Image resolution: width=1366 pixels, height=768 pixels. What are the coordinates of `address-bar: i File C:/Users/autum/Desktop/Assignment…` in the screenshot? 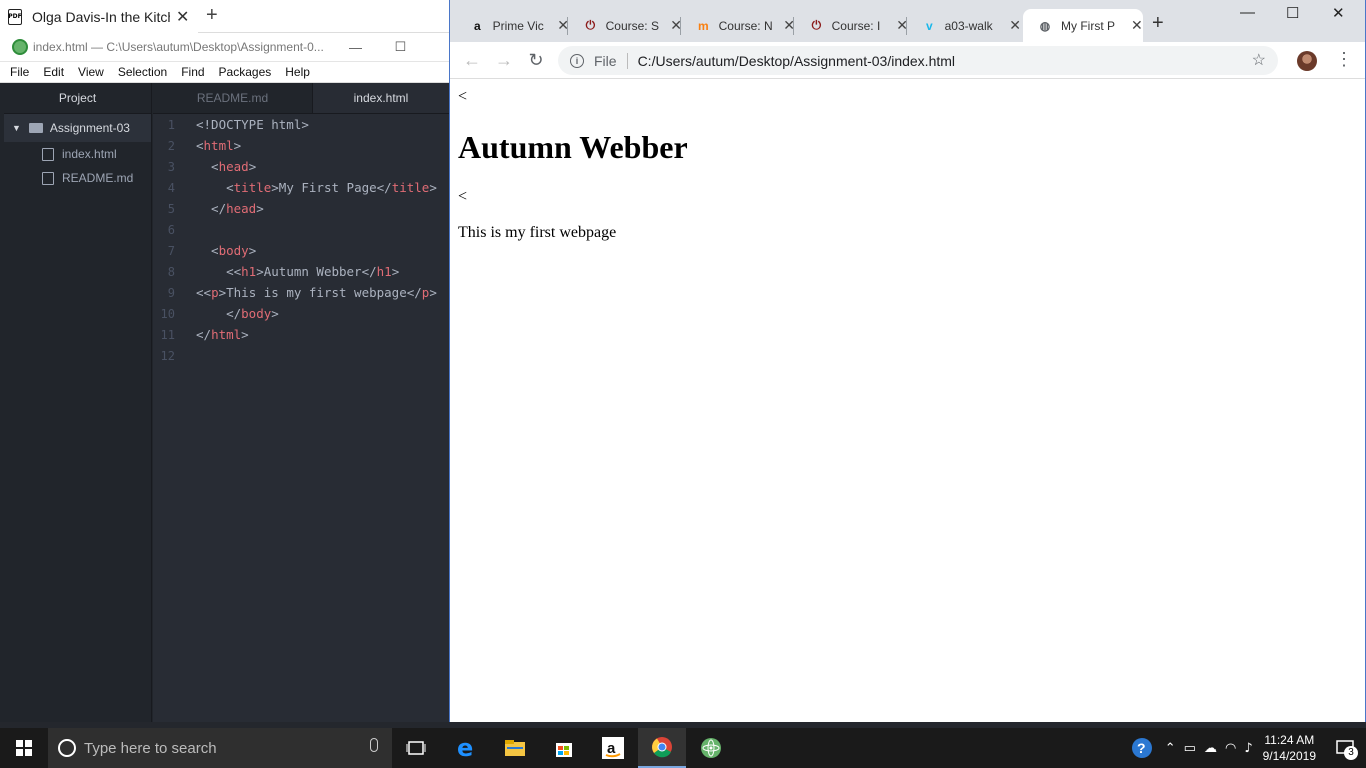 It's located at (918, 60).